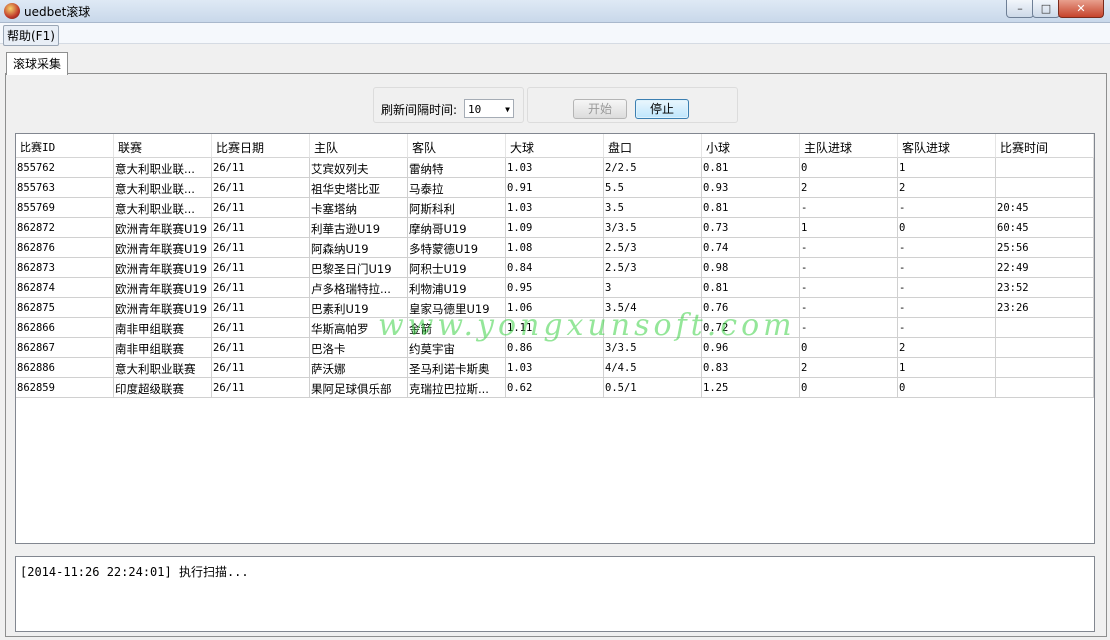 This screenshot has height=640, width=1110. What do you see at coordinates (65, 168) in the screenshot?
I see `table-cell: 855762` at bounding box center [65, 168].